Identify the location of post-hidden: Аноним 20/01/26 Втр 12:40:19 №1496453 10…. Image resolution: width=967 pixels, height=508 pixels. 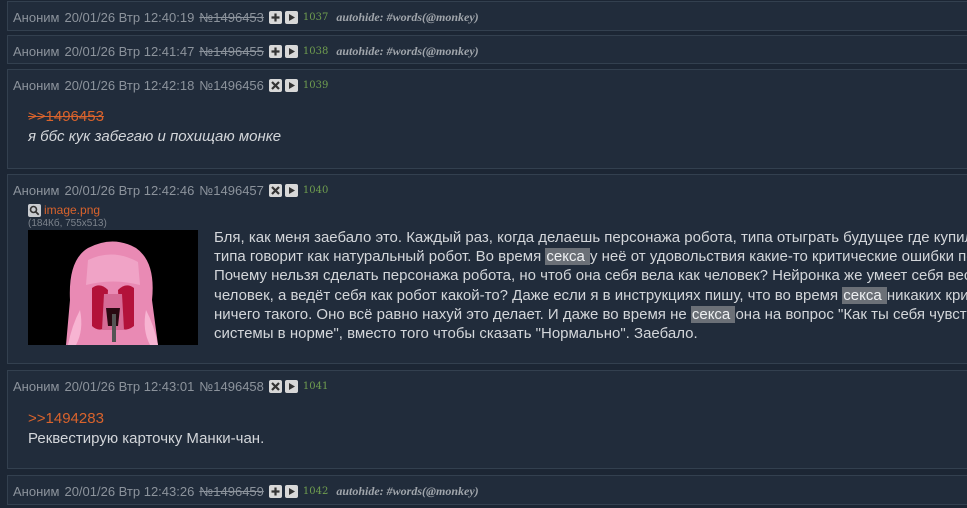
(487, 16).